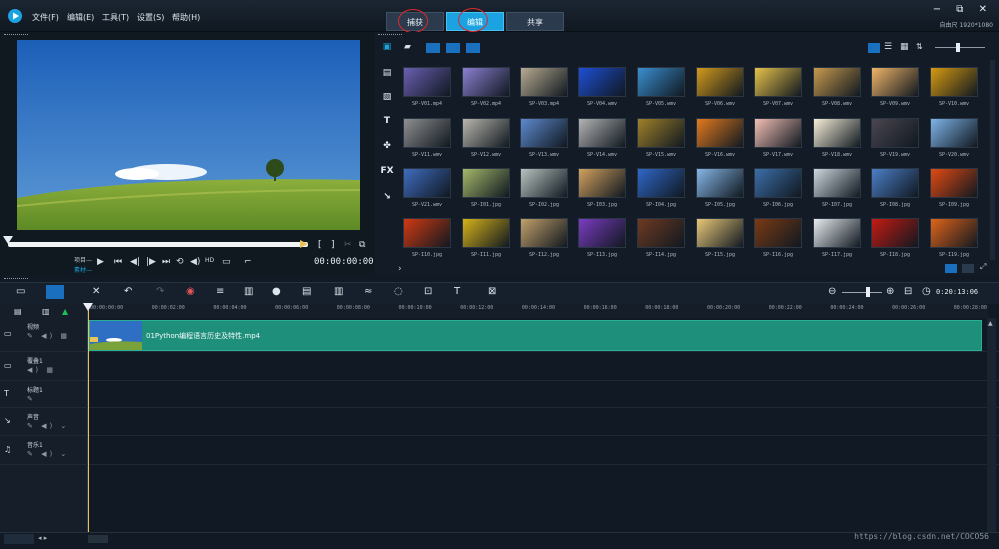 The image size is (999, 549). I want to click on thumbnail-size-slider, so click(960, 47).